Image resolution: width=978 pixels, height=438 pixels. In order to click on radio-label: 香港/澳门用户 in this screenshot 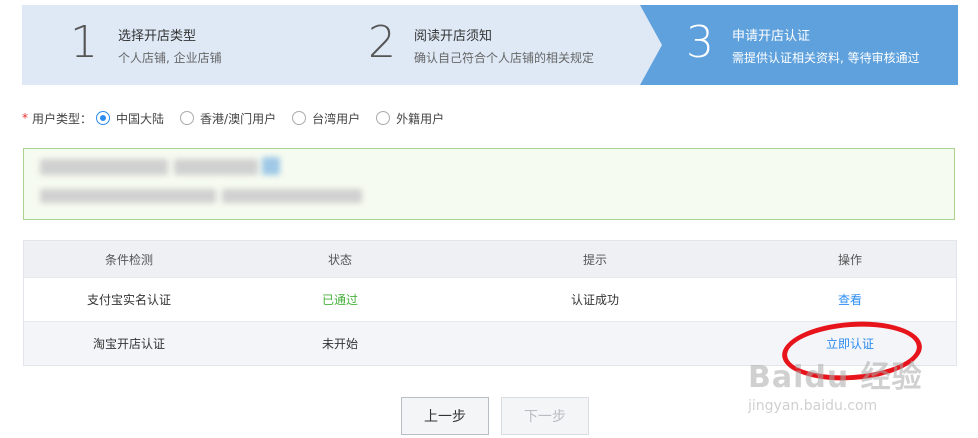, I will do `click(238, 118)`.